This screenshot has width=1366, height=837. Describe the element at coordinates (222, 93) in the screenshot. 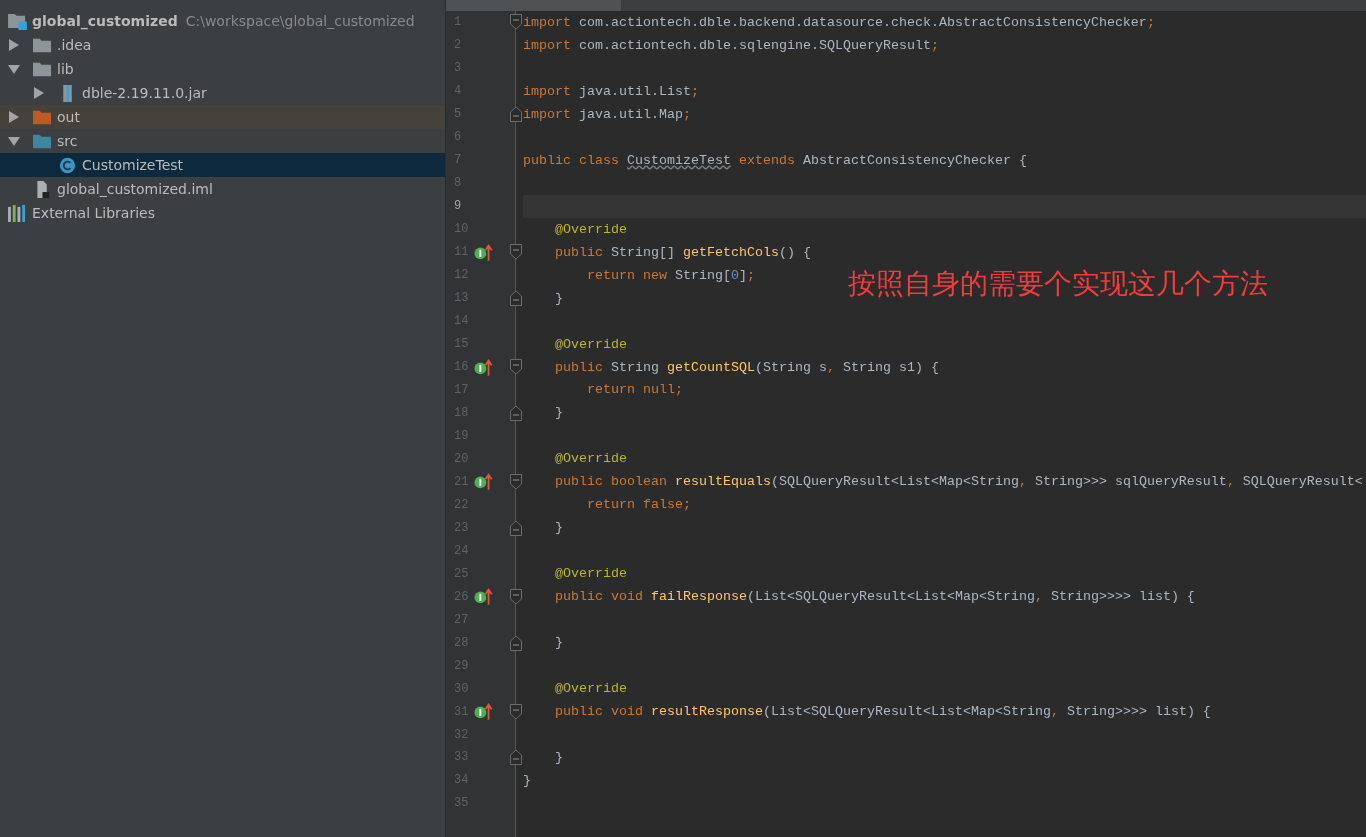

I see `tree-row: dble-2.19.11.0.jar` at that location.